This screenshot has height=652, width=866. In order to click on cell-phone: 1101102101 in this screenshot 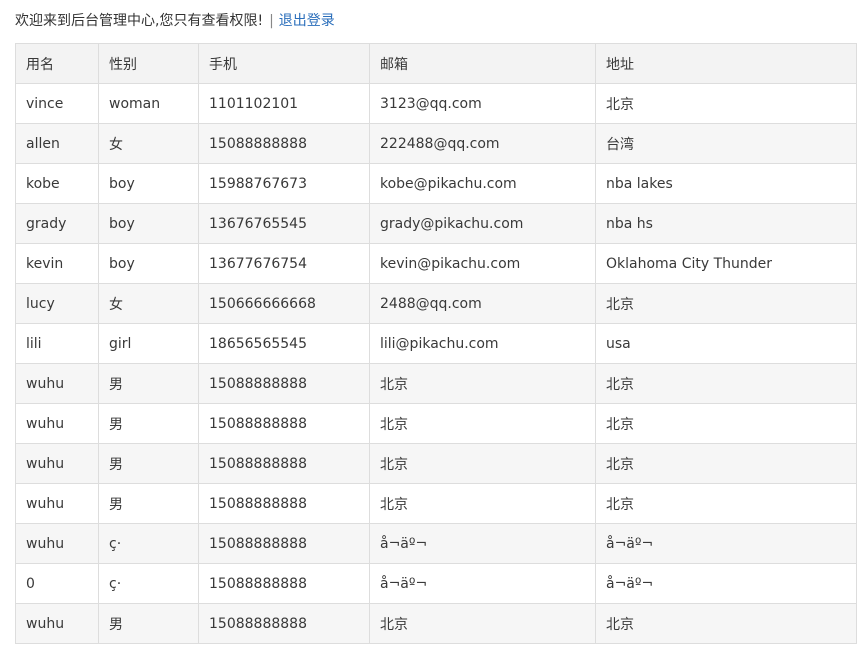, I will do `click(284, 103)`.